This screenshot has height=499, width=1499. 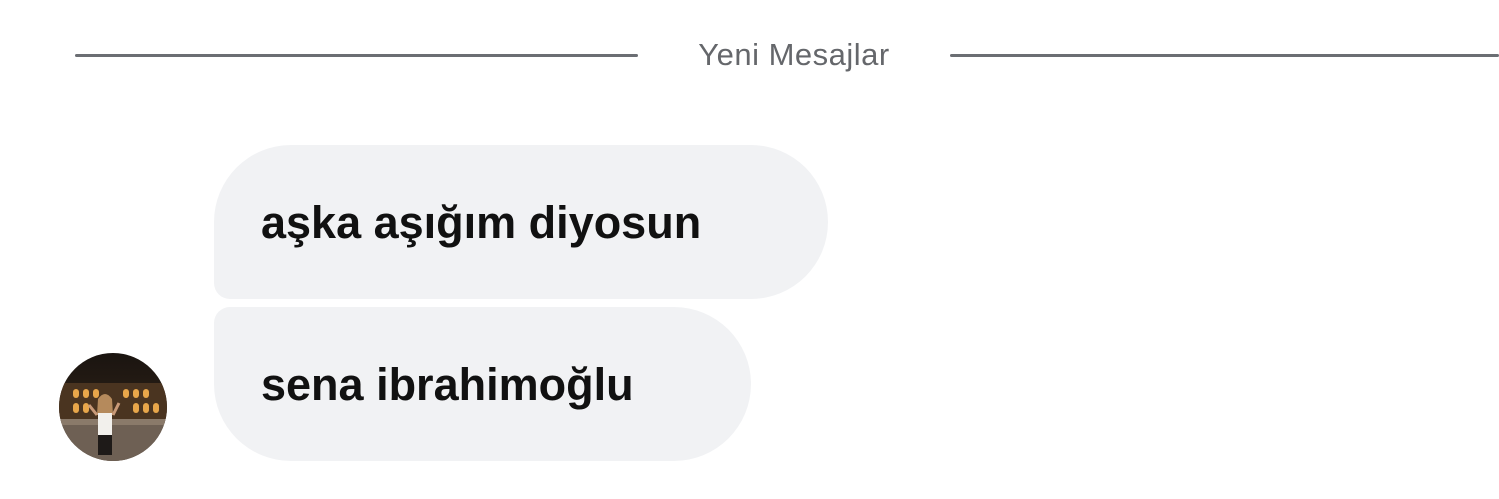 What do you see at coordinates (481, 222) in the screenshot?
I see `message-text: aşka aşığım diyosun` at bounding box center [481, 222].